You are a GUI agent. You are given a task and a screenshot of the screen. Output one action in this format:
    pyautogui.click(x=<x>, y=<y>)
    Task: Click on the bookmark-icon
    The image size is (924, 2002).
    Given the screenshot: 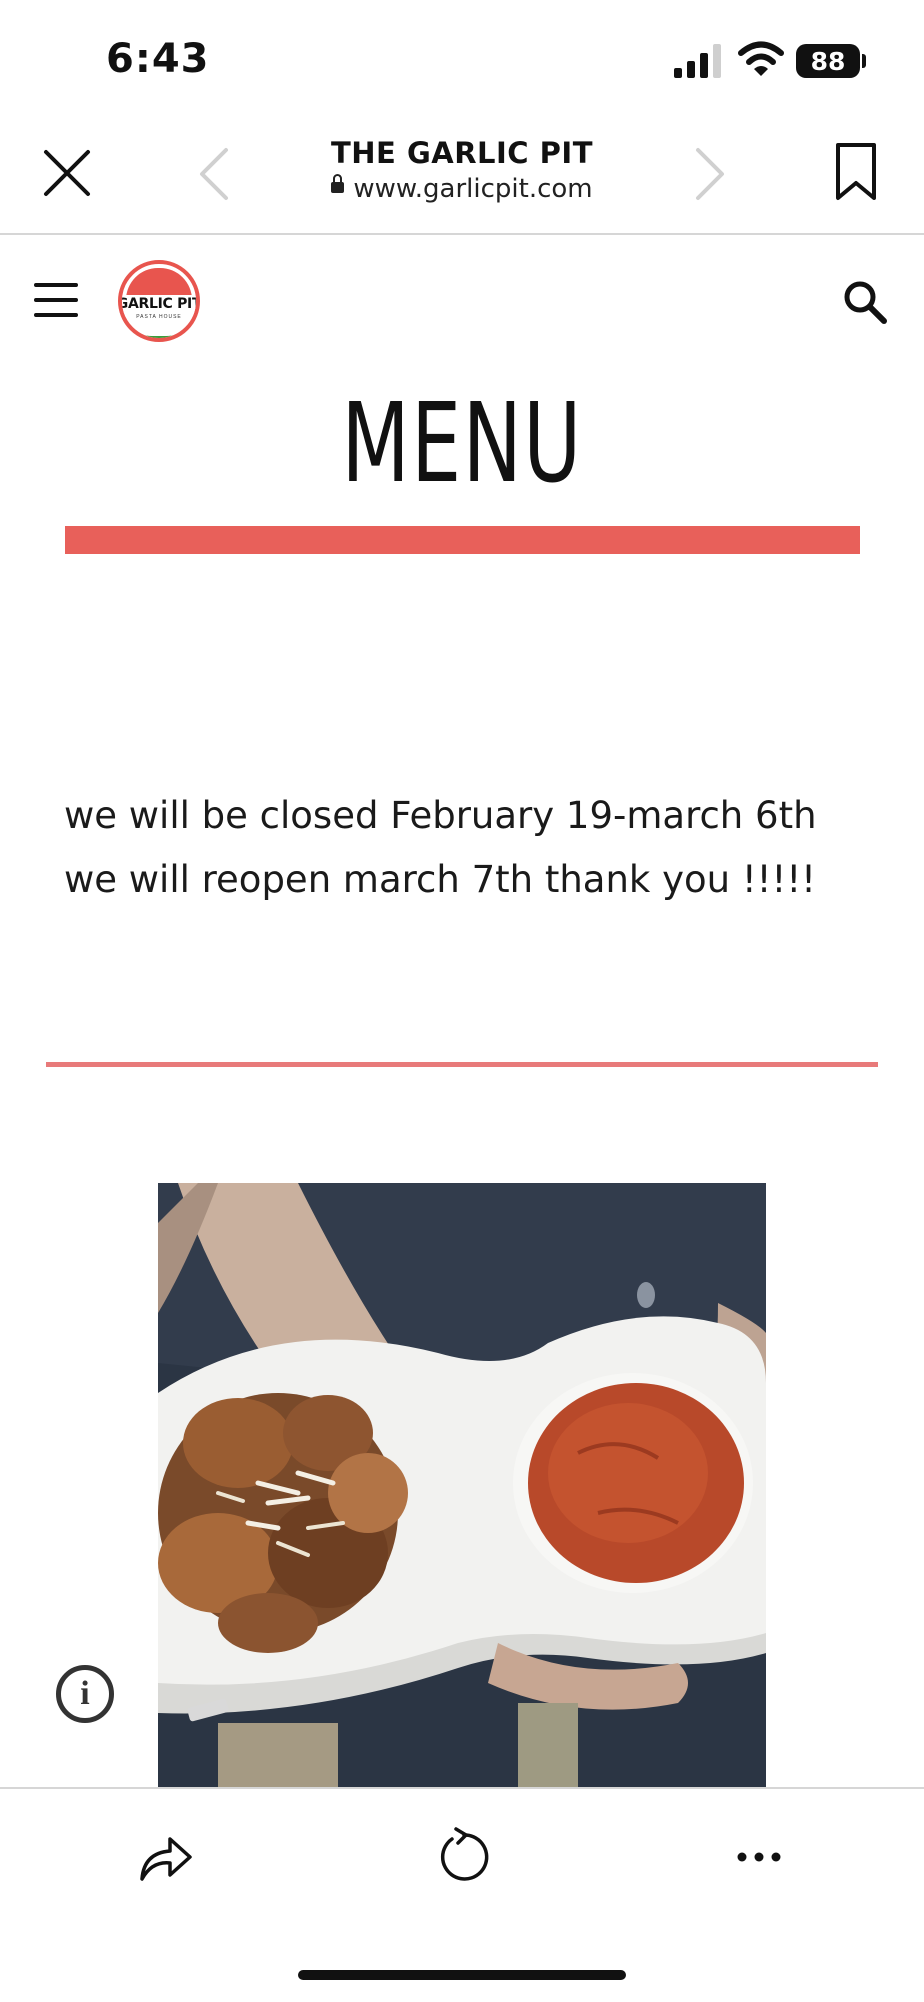 What is the action you would take?
    pyautogui.click(x=856, y=172)
    